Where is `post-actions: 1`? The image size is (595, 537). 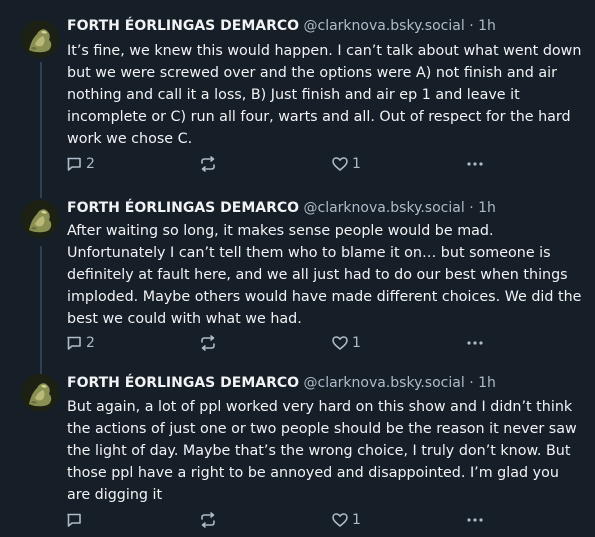
post-actions: 1 is located at coordinates (275, 520).